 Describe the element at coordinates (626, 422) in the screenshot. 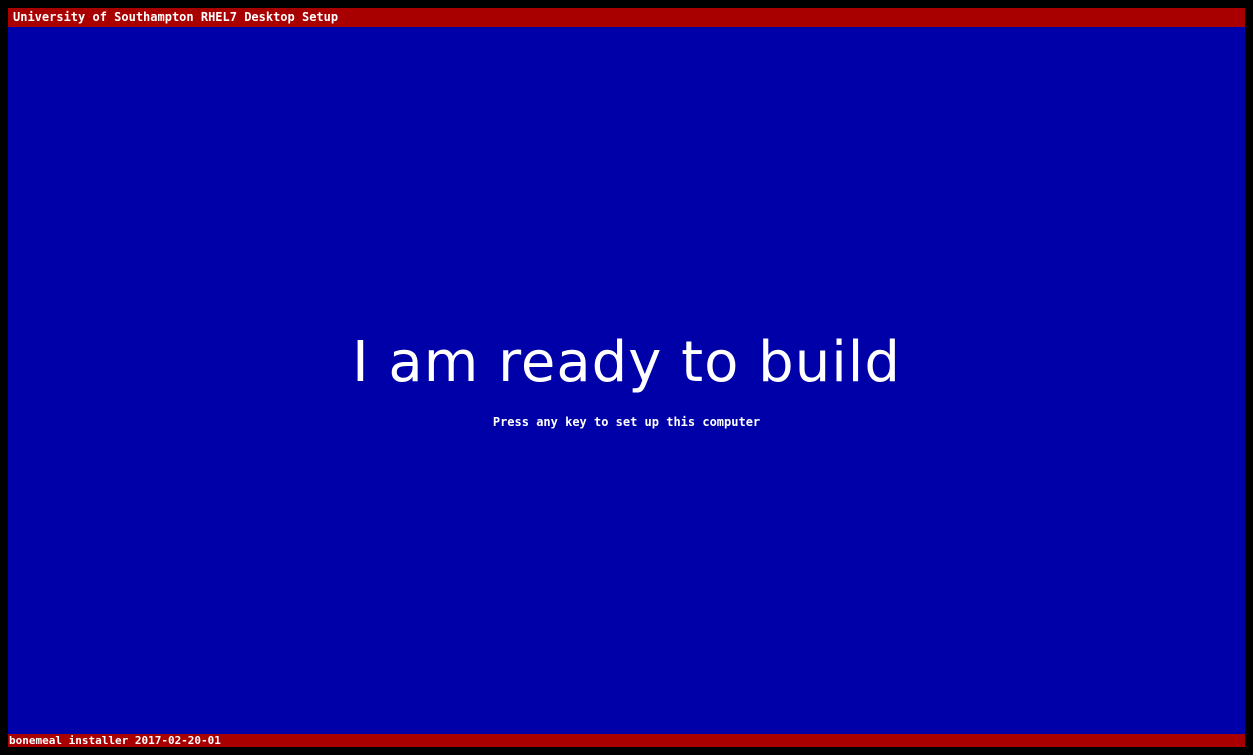

I see `press-any-key-prompt: Press any key to set up this computer` at that location.